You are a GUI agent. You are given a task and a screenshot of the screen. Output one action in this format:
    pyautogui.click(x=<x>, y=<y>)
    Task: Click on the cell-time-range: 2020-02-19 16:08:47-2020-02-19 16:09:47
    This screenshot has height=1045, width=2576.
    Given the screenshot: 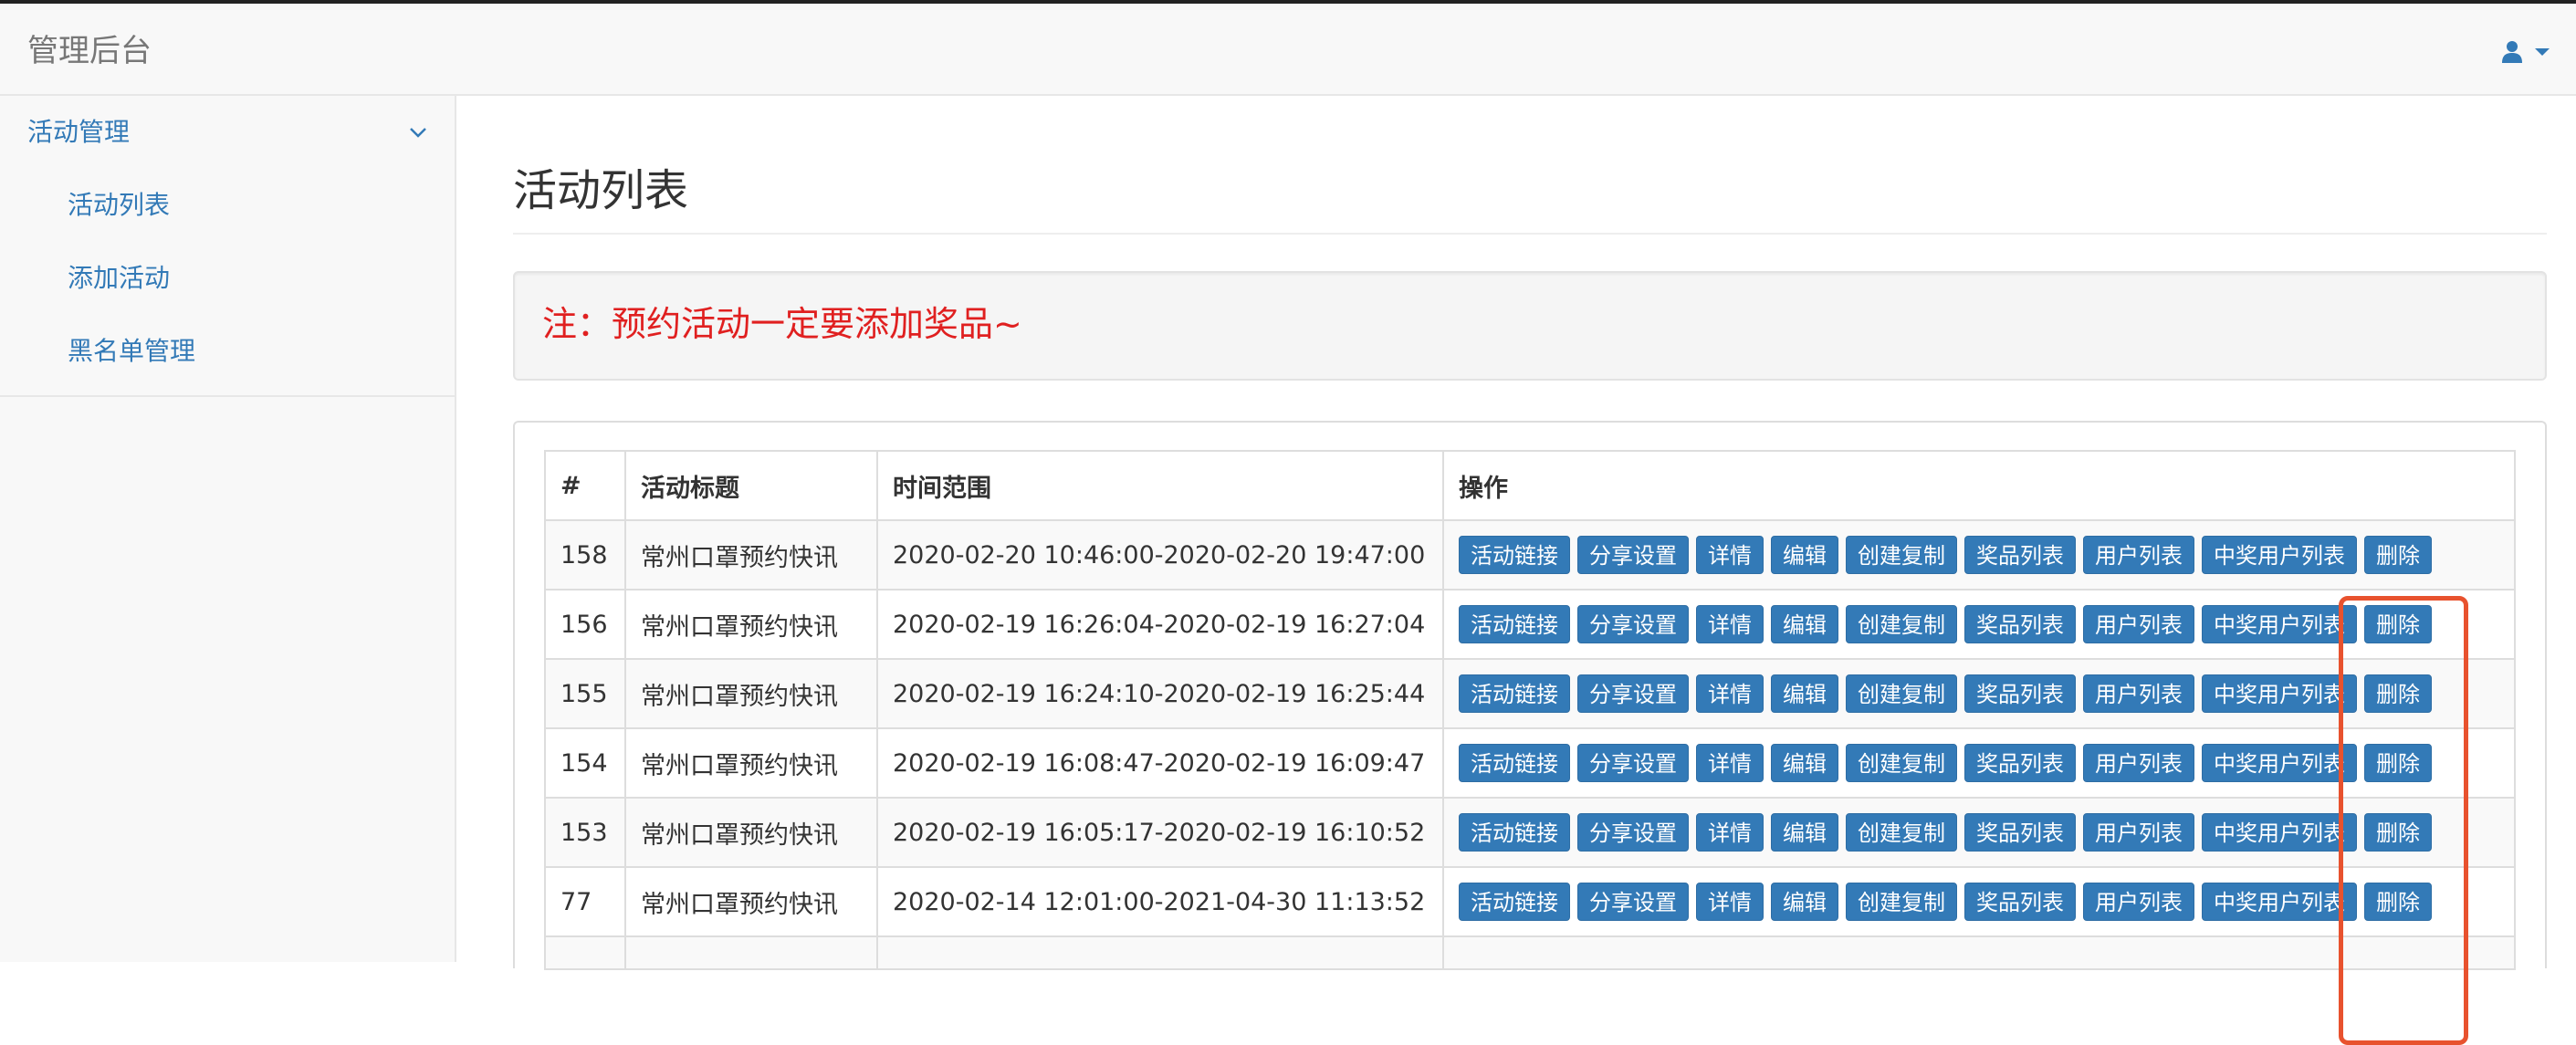 What is the action you would take?
    pyautogui.click(x=1160, y=763)
    